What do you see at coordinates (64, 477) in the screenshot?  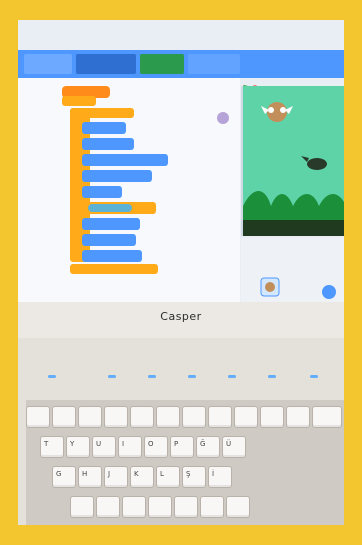 I see `key-g: G` at bounding box center [64, 477].